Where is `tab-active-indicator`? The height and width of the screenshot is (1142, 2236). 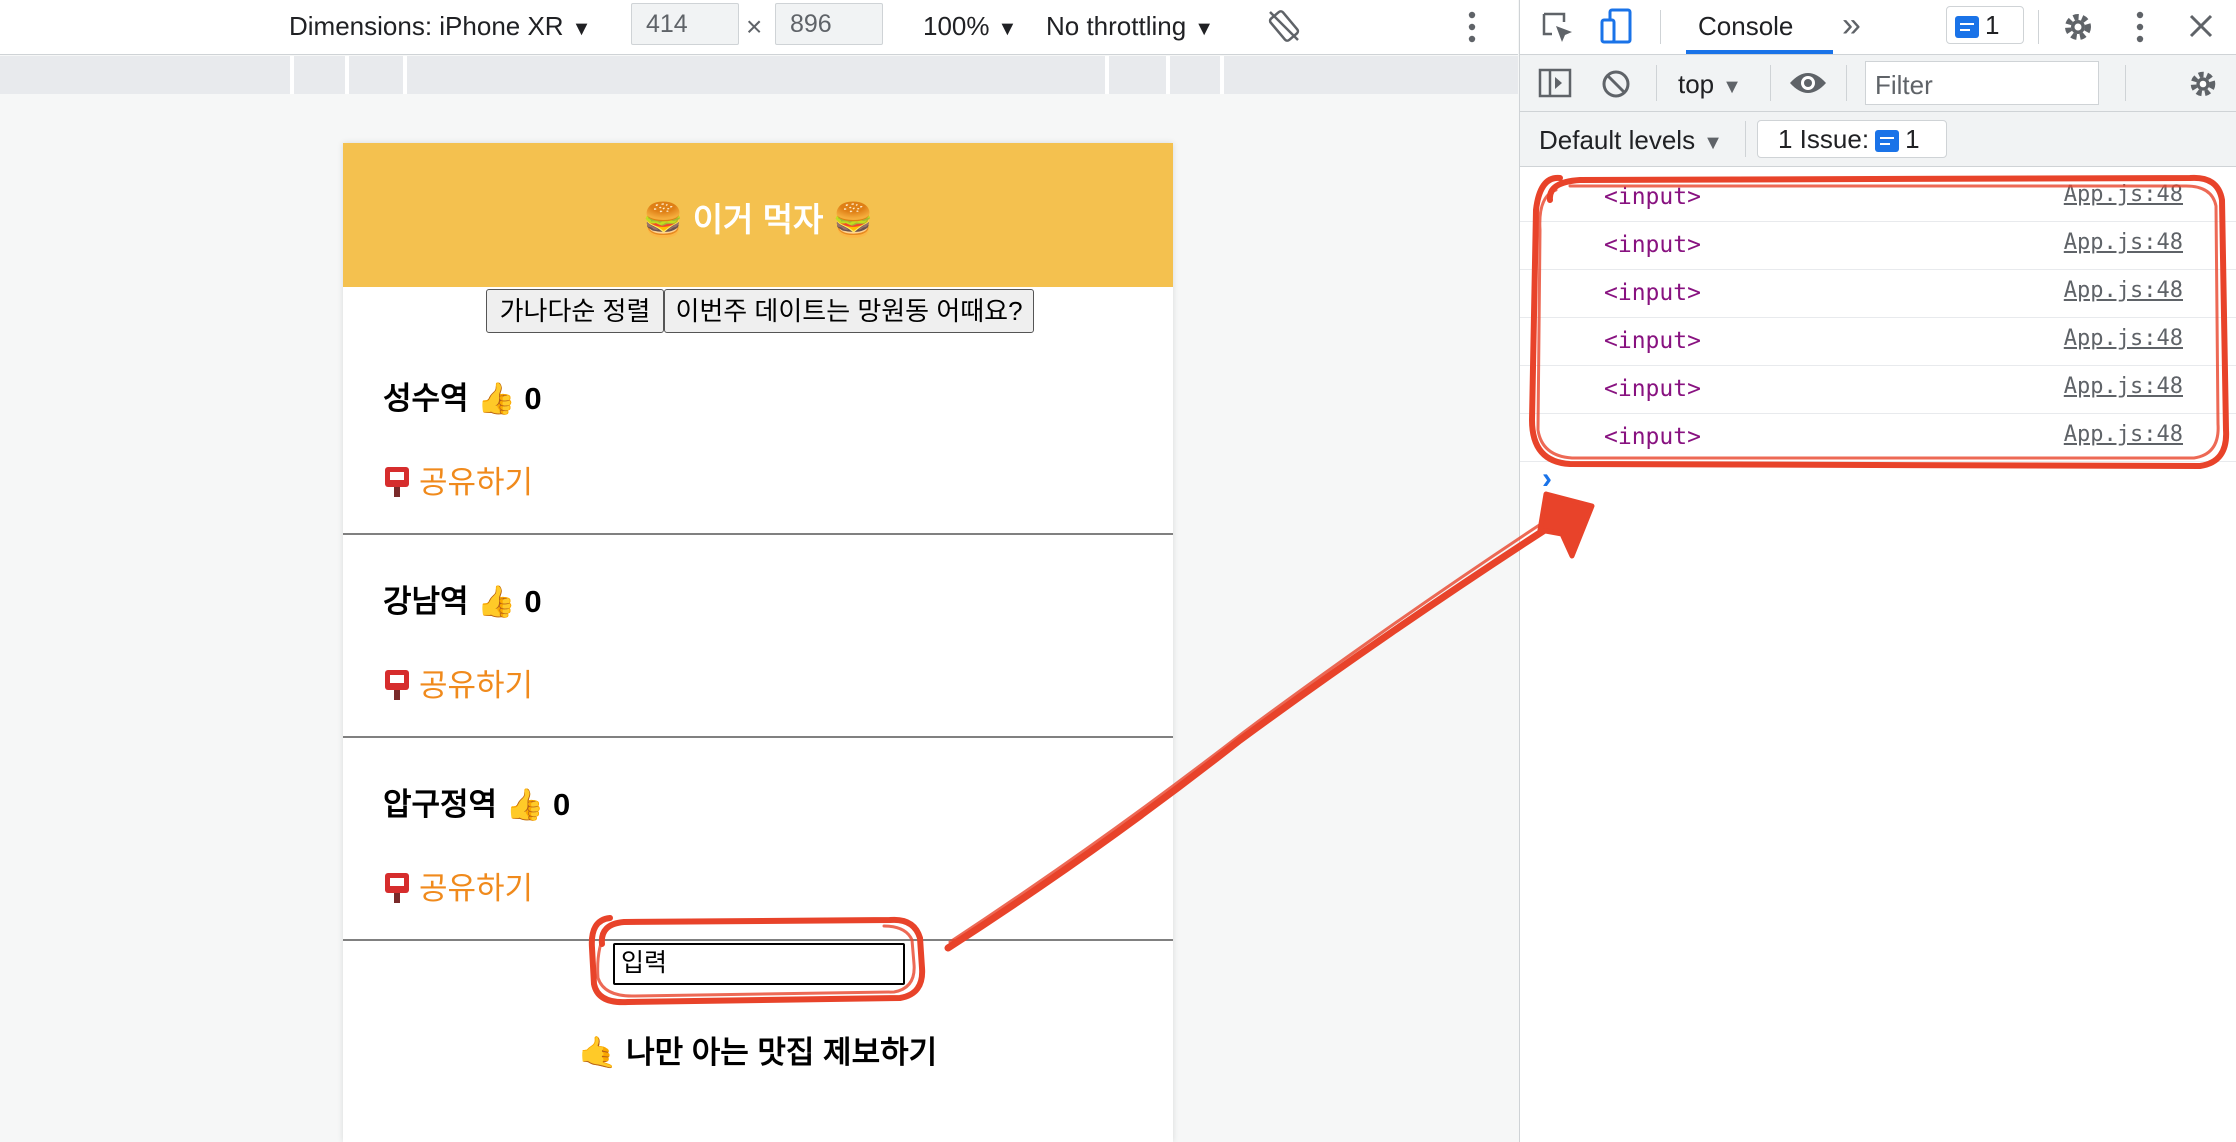
tab-active-indicator is located at coordinates (1759, 52).